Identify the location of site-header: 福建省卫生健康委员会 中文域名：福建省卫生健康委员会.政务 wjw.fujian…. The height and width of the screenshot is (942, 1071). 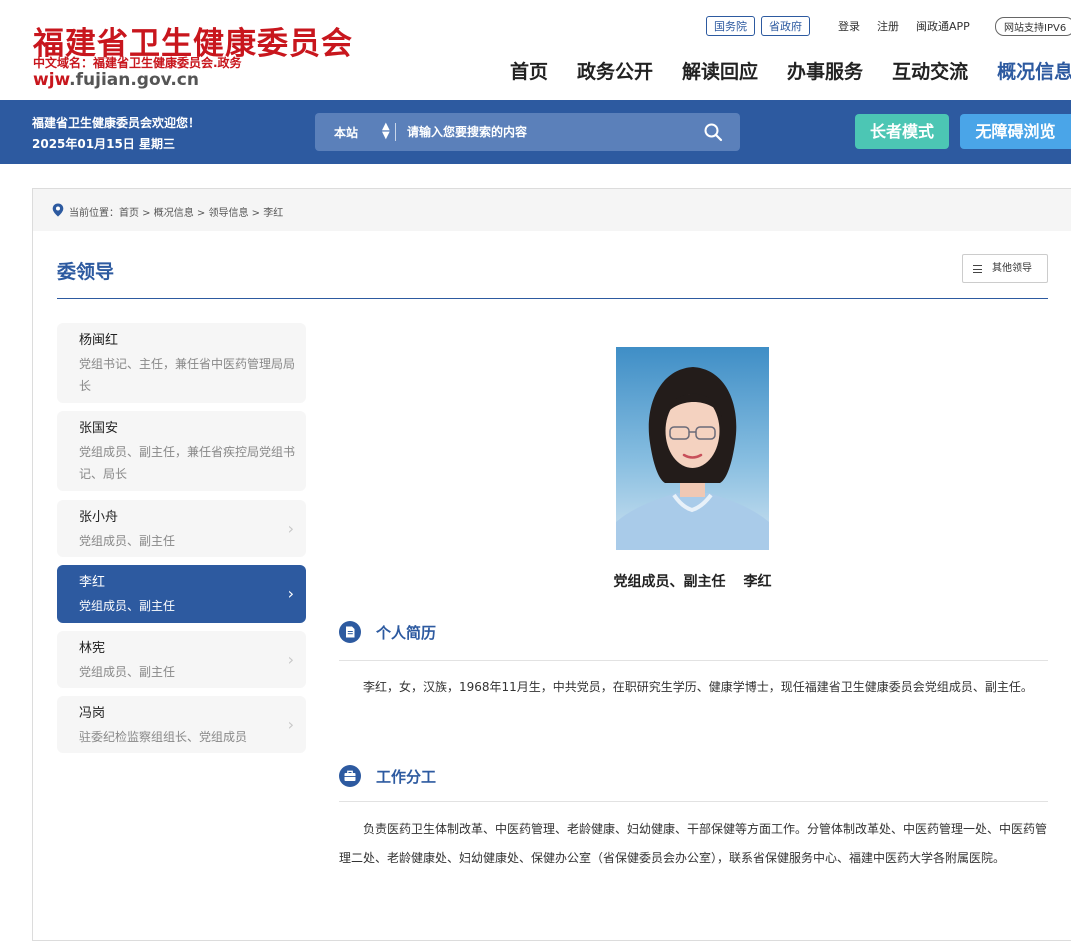
(535, 50).